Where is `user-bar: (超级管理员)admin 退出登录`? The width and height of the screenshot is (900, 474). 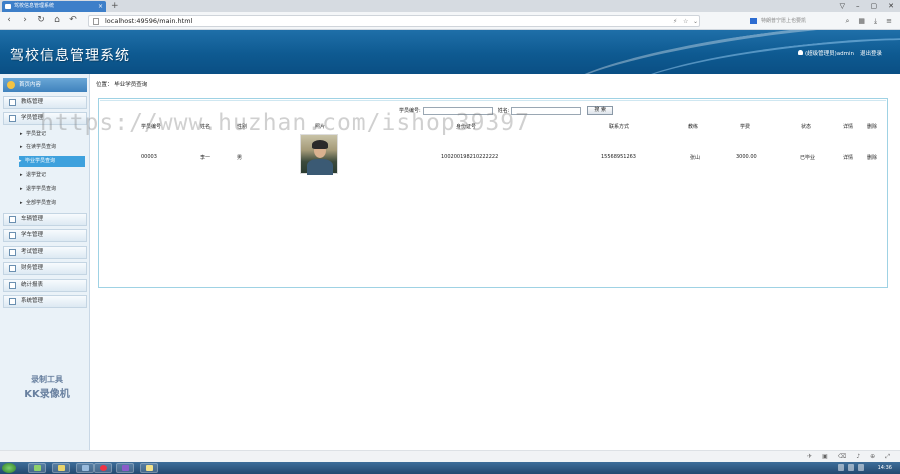
user-bar: (超级管理员)admin 退出登录 is located at coordinates (839, 53).